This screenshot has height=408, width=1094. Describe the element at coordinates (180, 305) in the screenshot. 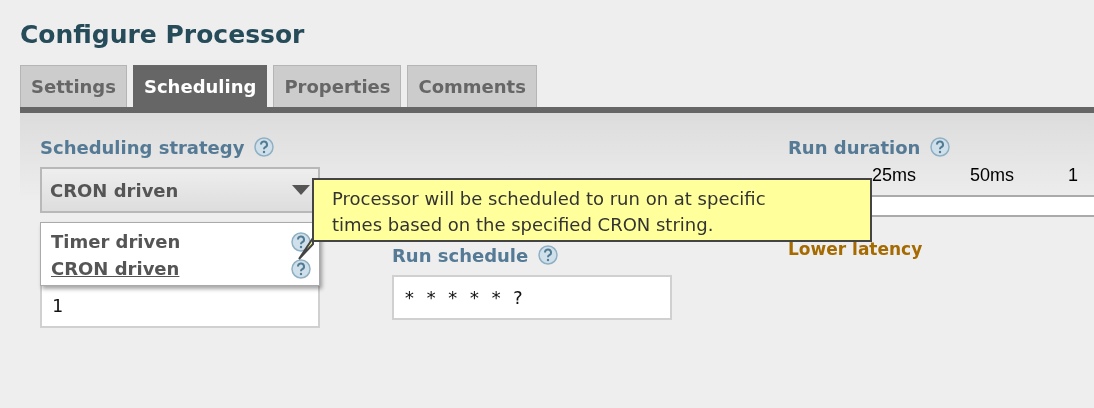

I see `input-field: 1` at that location.